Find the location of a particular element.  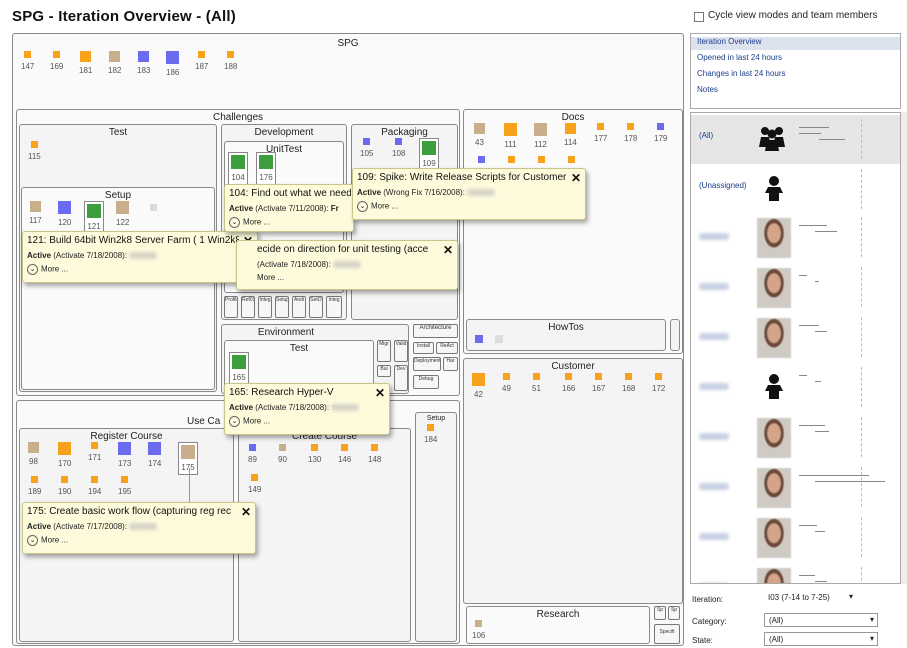

work-item: 174 is located at coordinates (154, 455).